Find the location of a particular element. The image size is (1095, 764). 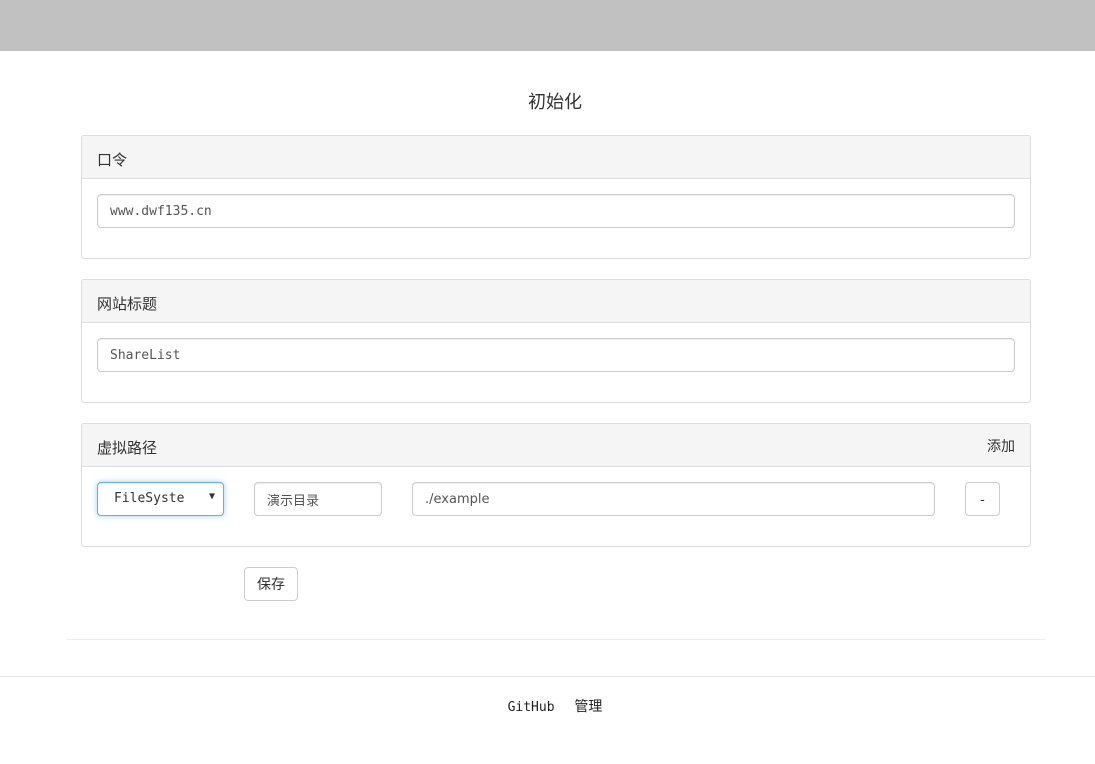

admin-link: 管理 is located at coordinates (588, 706).